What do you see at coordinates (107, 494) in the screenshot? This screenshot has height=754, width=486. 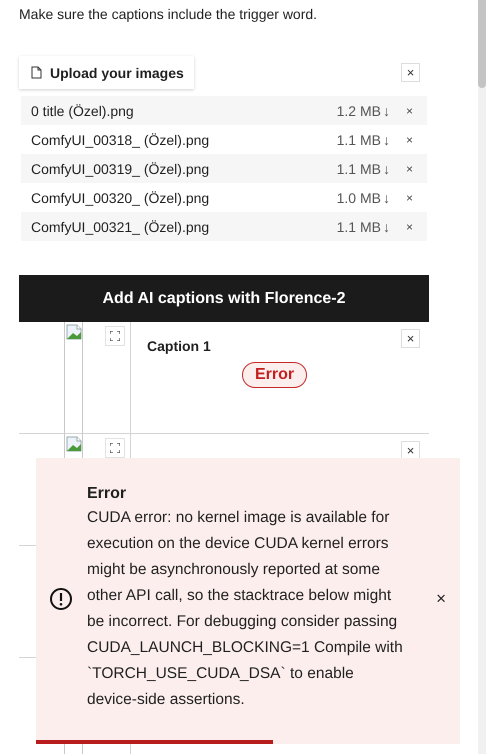 I see `toast-title: Error` at bounding box center [107, 494].